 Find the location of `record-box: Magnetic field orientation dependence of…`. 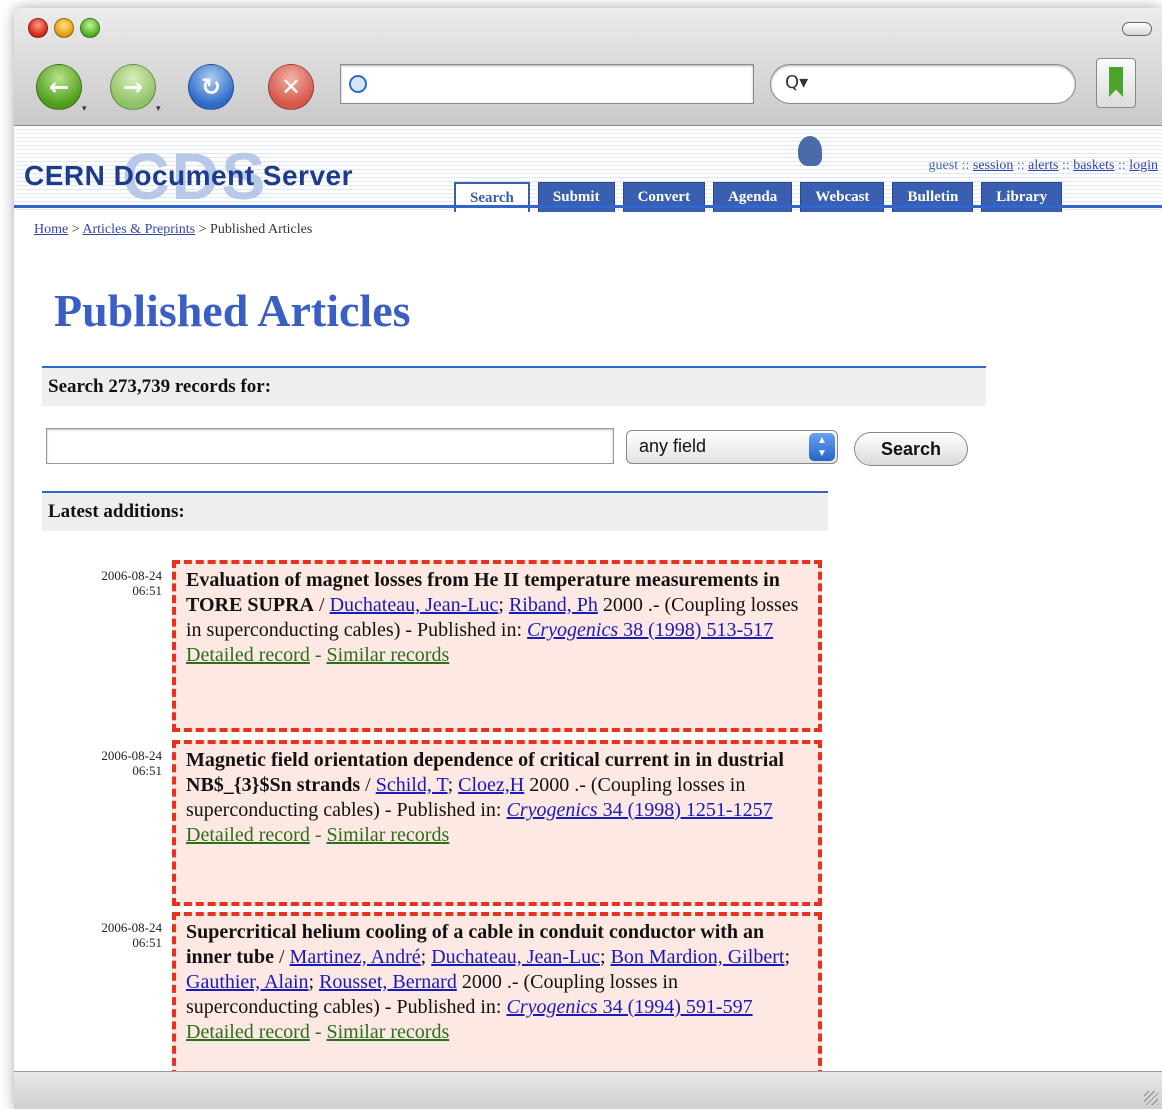

record-box: Magnetic field orientation dependence of… is located at coordinates (497, 823).